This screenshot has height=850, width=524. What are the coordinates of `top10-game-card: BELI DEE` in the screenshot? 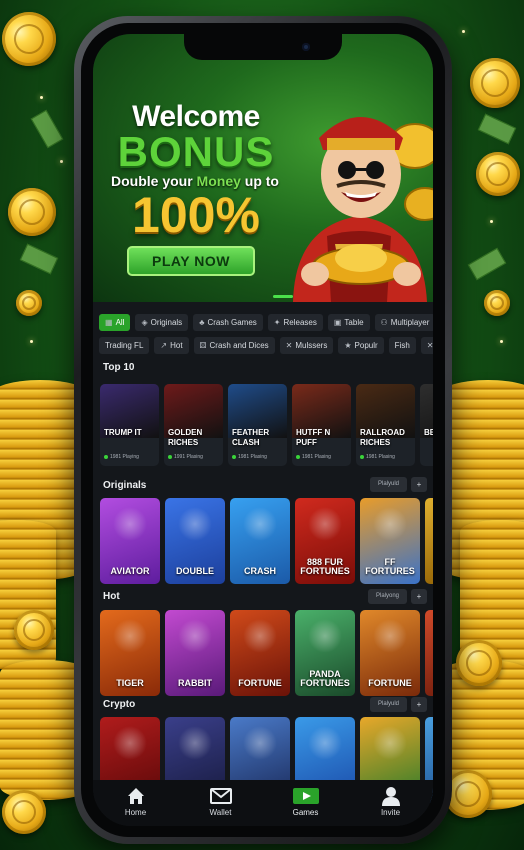 It's located at (426, 425).